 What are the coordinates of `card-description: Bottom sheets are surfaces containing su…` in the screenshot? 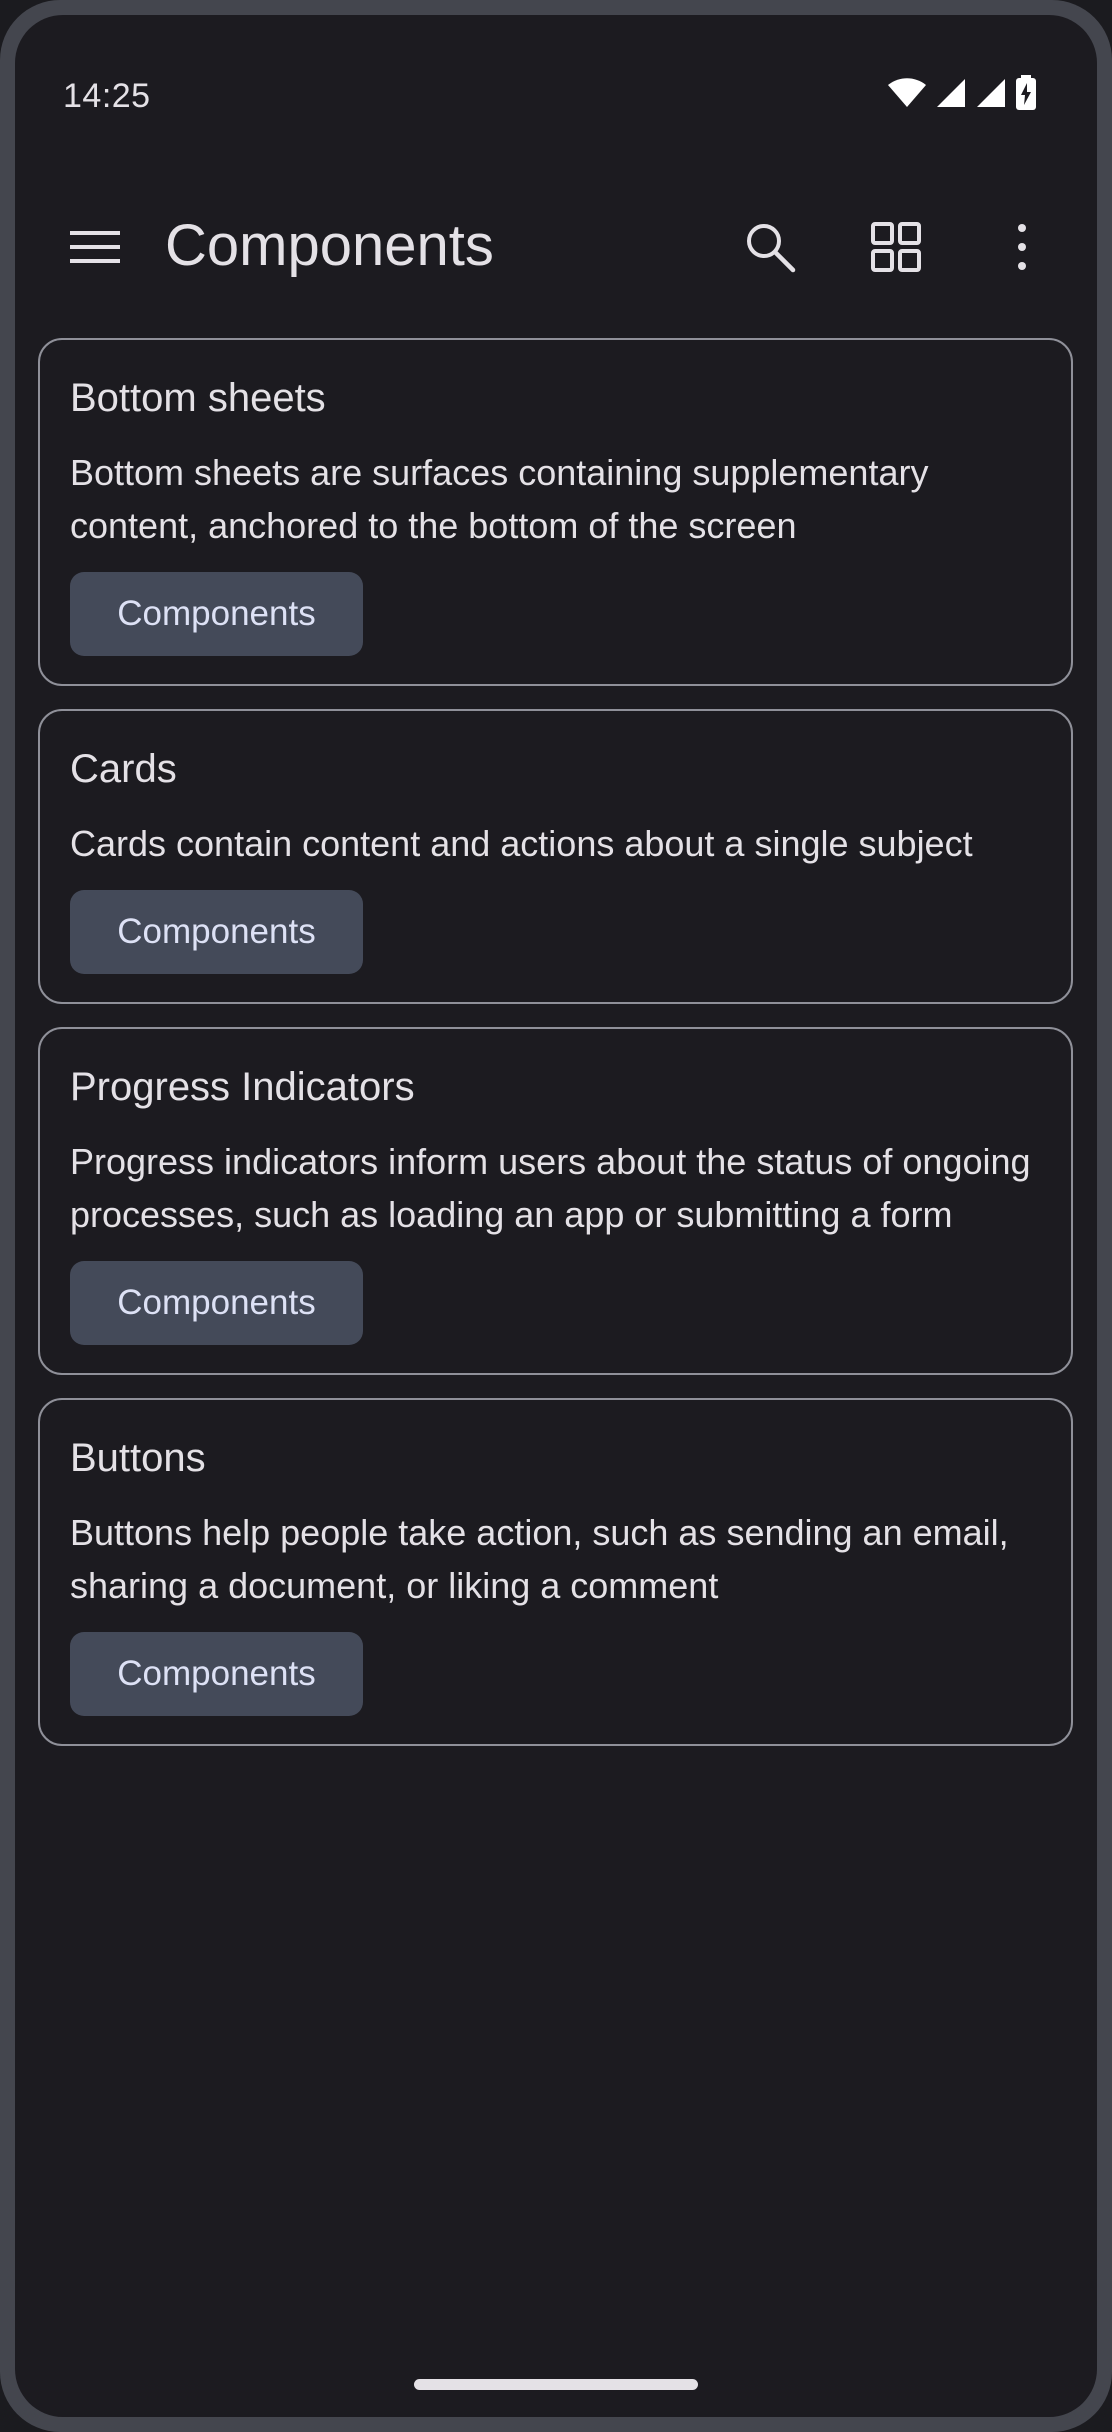 It's located at (499, 499).